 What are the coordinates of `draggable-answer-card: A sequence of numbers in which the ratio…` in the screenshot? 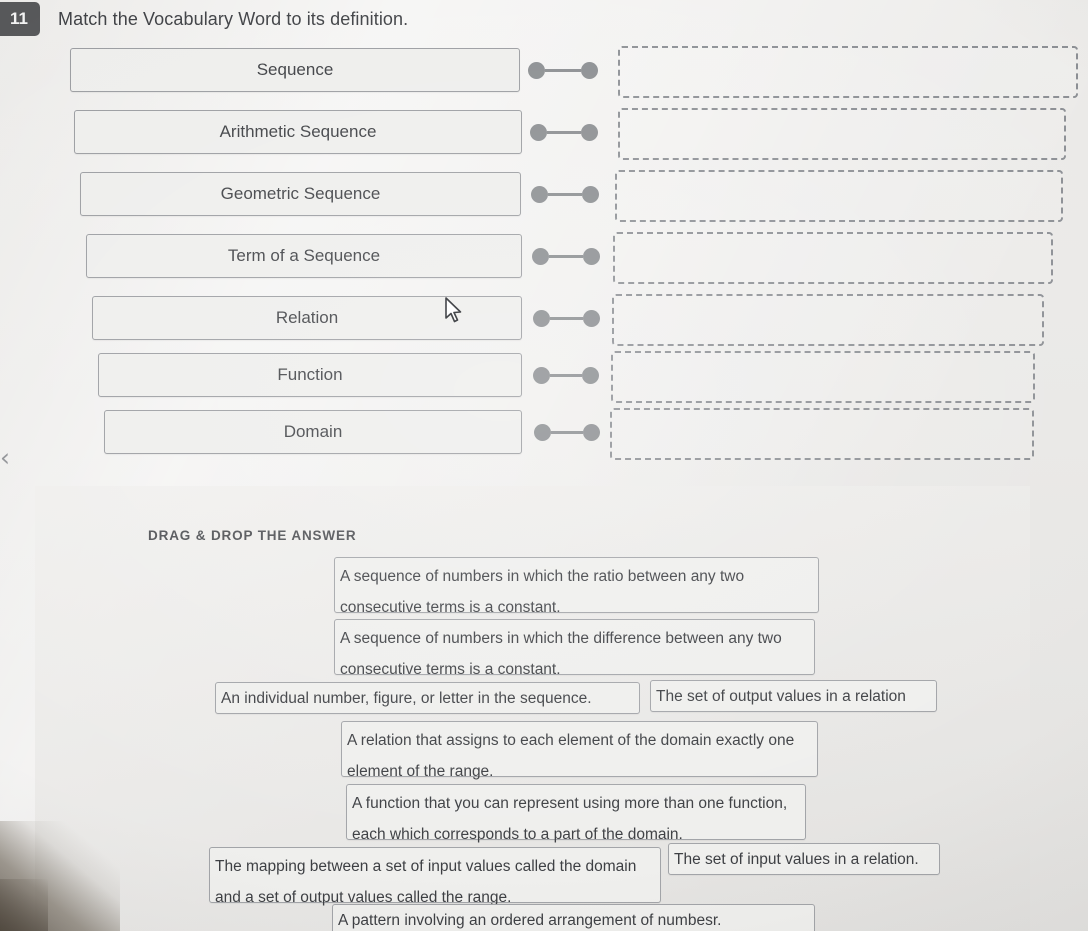 It's located at (576, 586).